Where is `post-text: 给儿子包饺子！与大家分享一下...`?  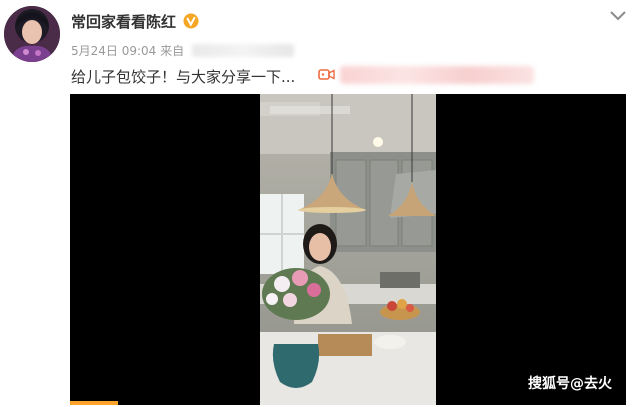 post-text: 给儿子包饺子！与大家分享一下... is located at coordinates (183, 77).